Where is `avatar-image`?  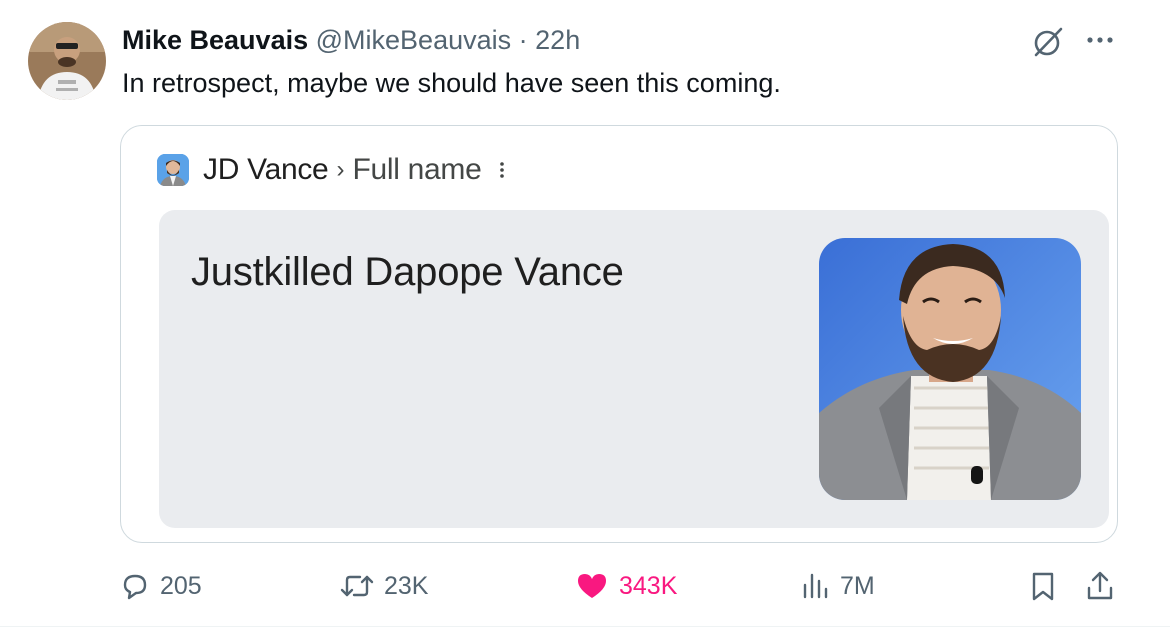 avatar-image is located at coordinates (67, 61).